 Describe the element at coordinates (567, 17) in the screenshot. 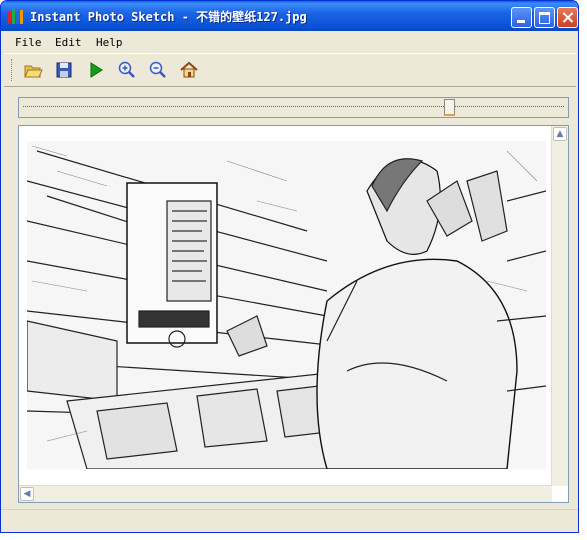

I see `close-button` at that location.